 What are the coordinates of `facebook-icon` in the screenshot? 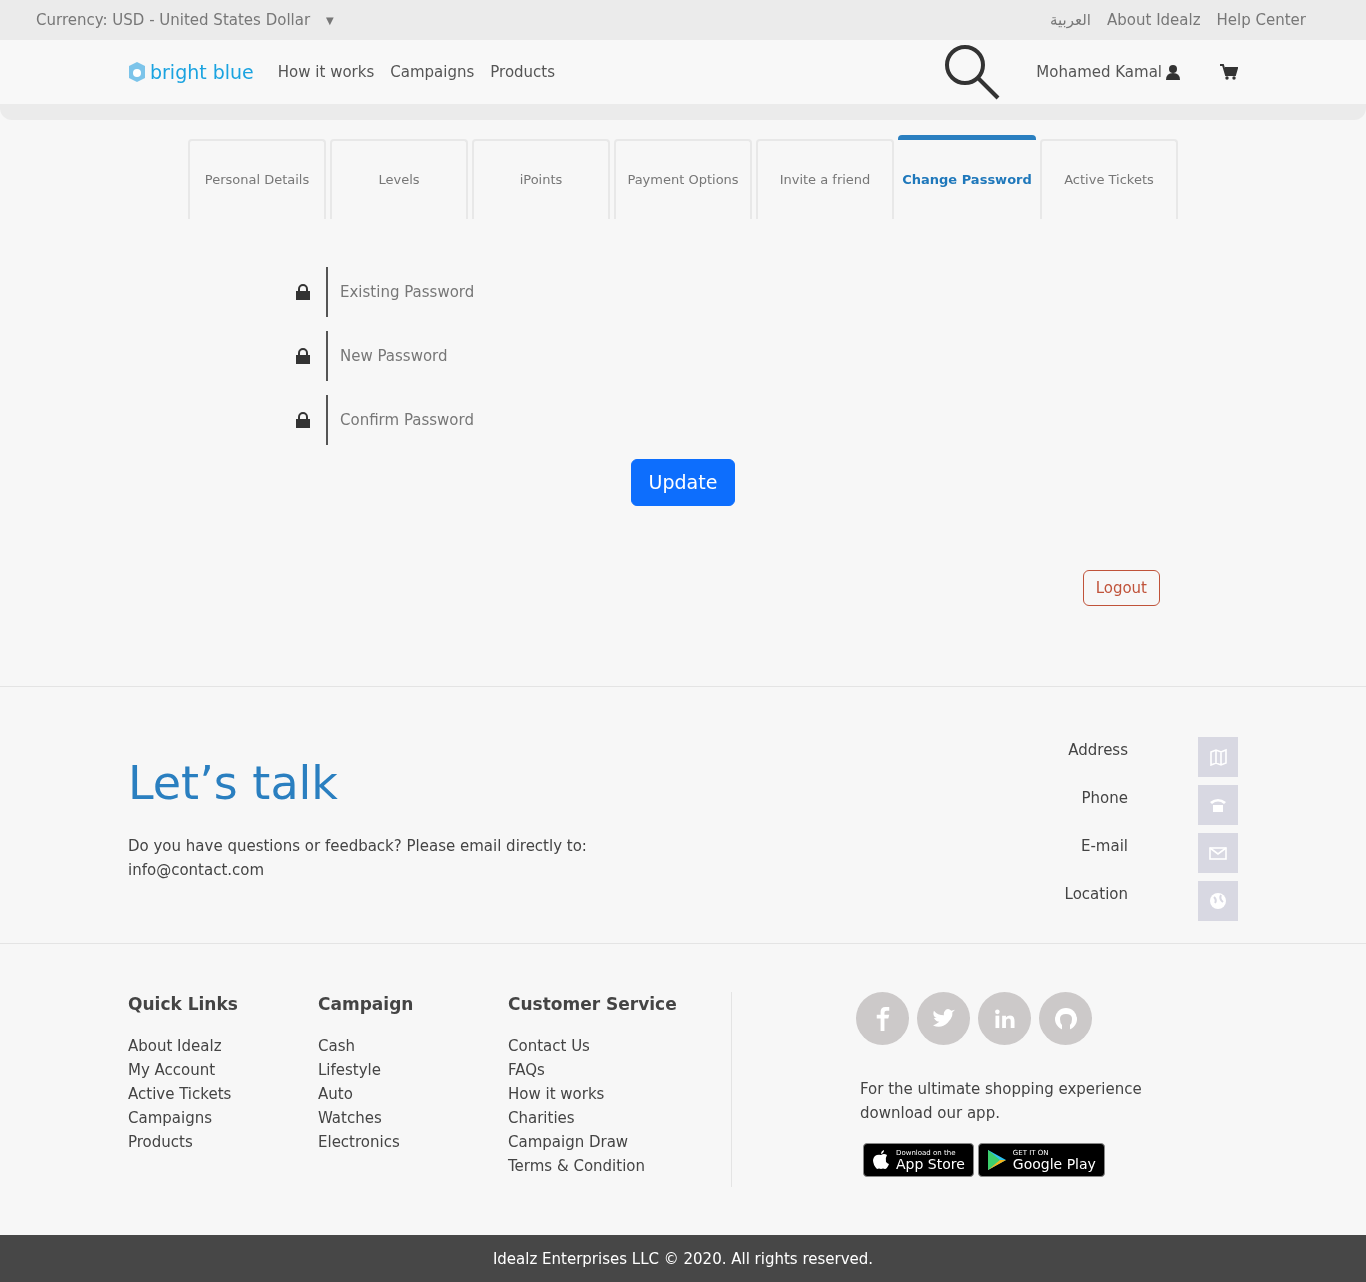 It's located at (882, 1018).